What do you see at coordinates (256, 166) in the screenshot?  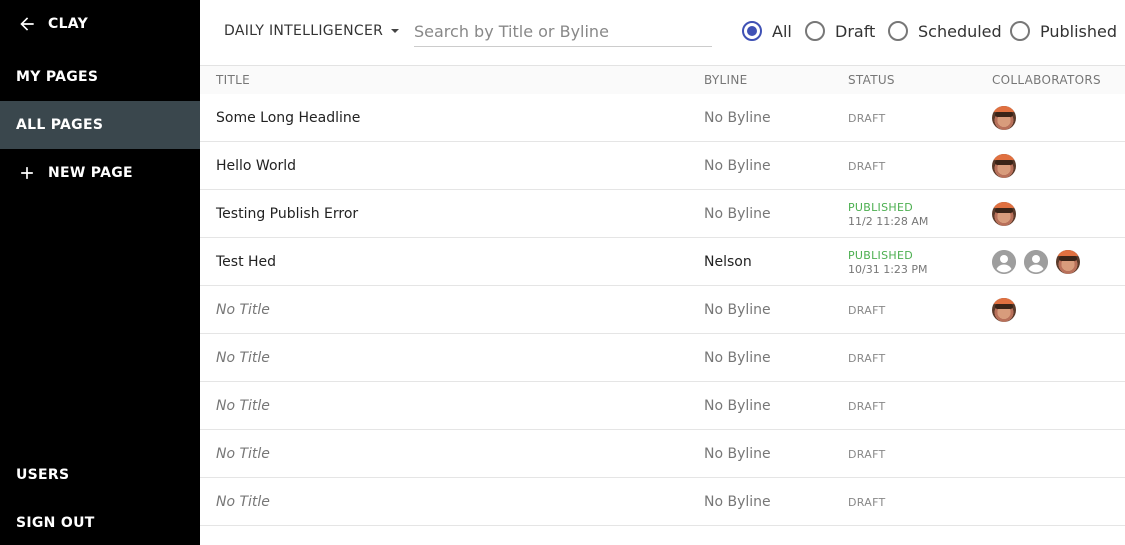 I see `row-title: Hello World` at bounding box center [256, 166].